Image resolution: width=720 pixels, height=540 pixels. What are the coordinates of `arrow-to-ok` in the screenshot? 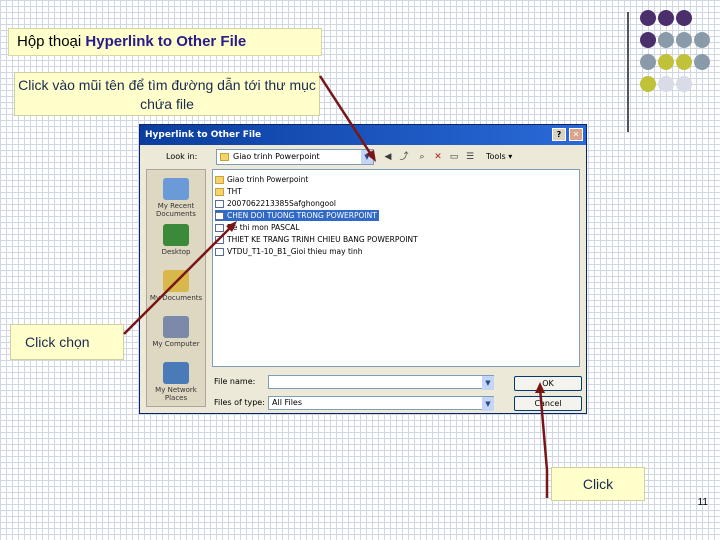 It's located at (543, 442).